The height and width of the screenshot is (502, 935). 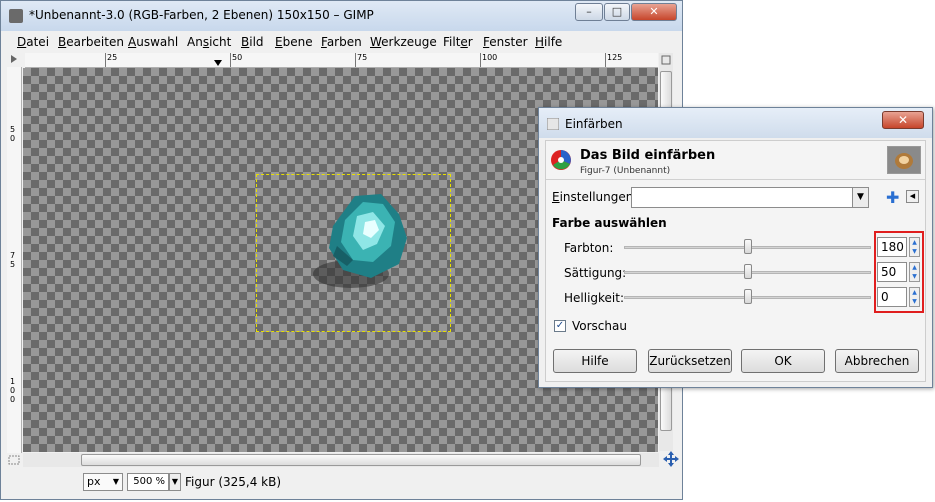 What do you see at coordinates (594, 124) in the screenshot?
I see `dialog-title: Einfärben` at bounding box center [594, 124].